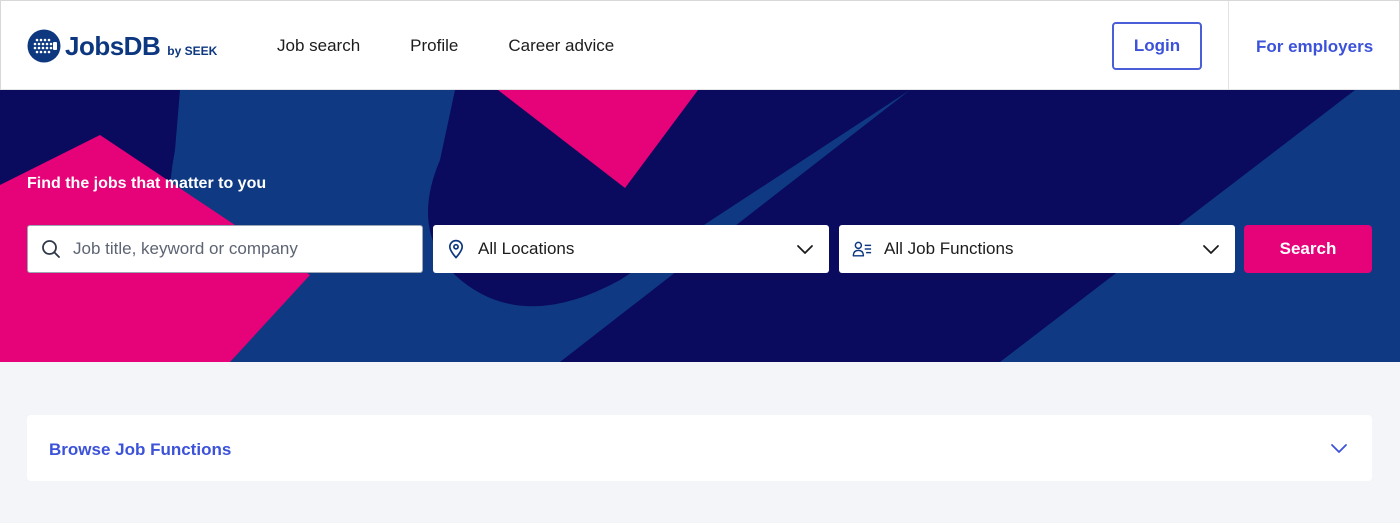  I want to click on for-employers-link: For employers, so click(1314, 47).